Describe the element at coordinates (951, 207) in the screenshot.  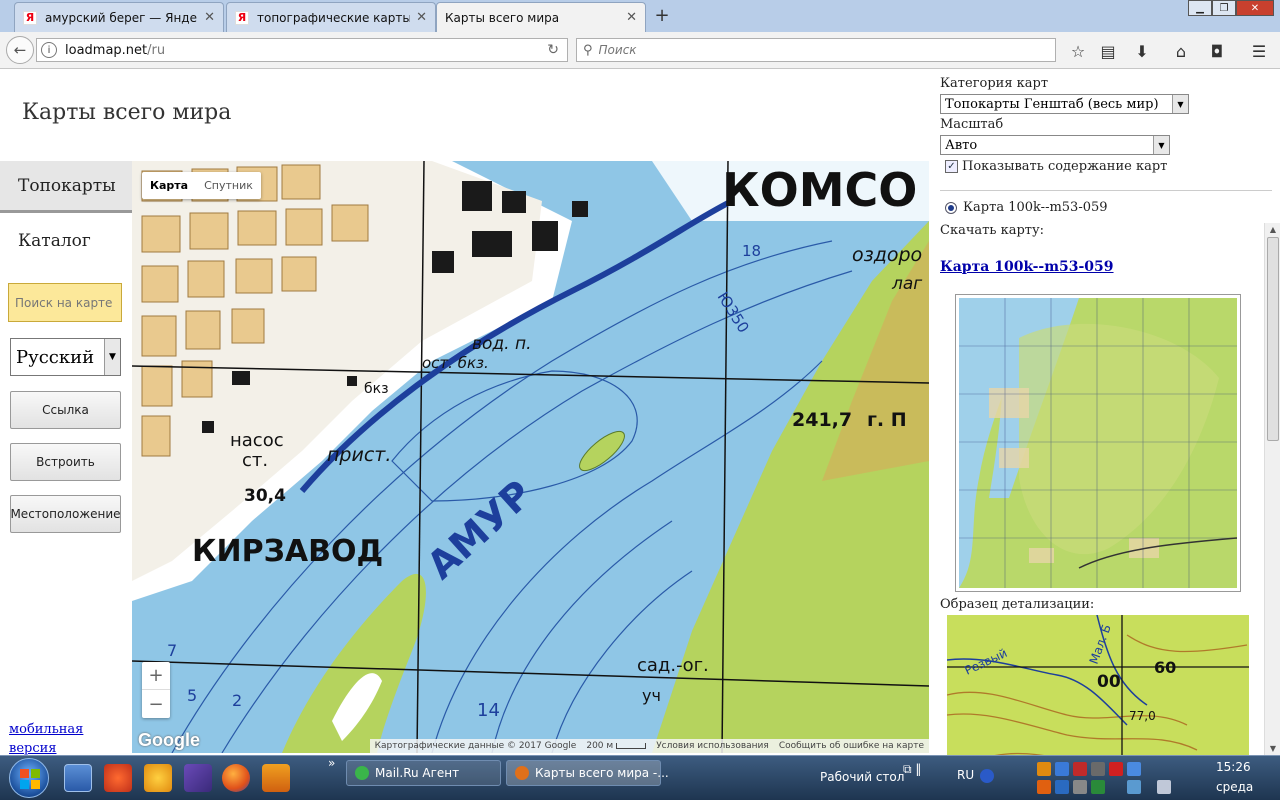
I see `radio-selected-icon` at that location.